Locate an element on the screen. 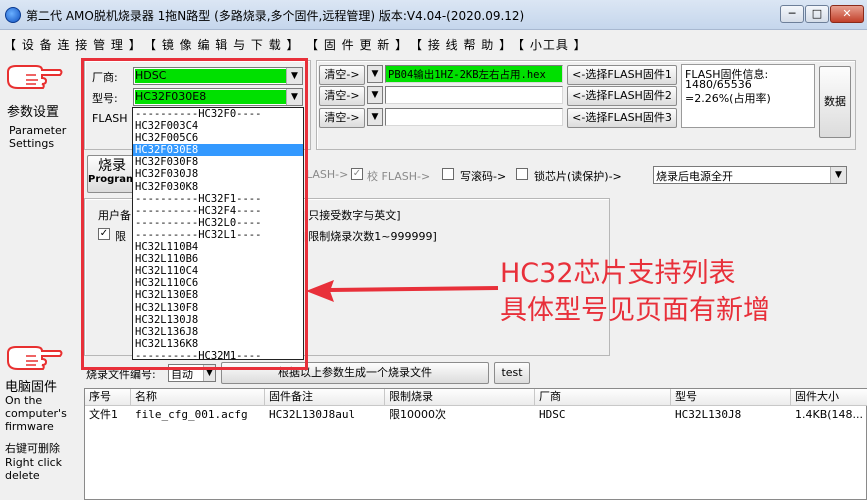 This screenshot has height=500, width=867. clear-fw2-button: 清空-> is located at coordinates (342, 96).